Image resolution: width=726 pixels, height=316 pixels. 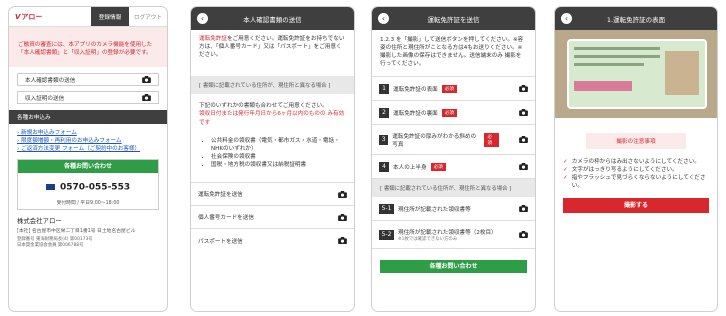 I want to click on step-5-1: 5-1 現住所が記載された領収書等, so click(x=453, y=209).